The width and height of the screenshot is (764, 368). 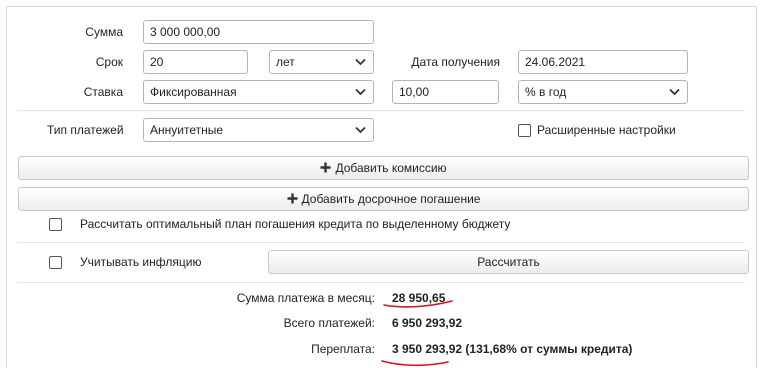 What do you see at coordinates (418, 304) in the screenshot?
I see `red-underline-monthly` at bounding box center [418, 304].